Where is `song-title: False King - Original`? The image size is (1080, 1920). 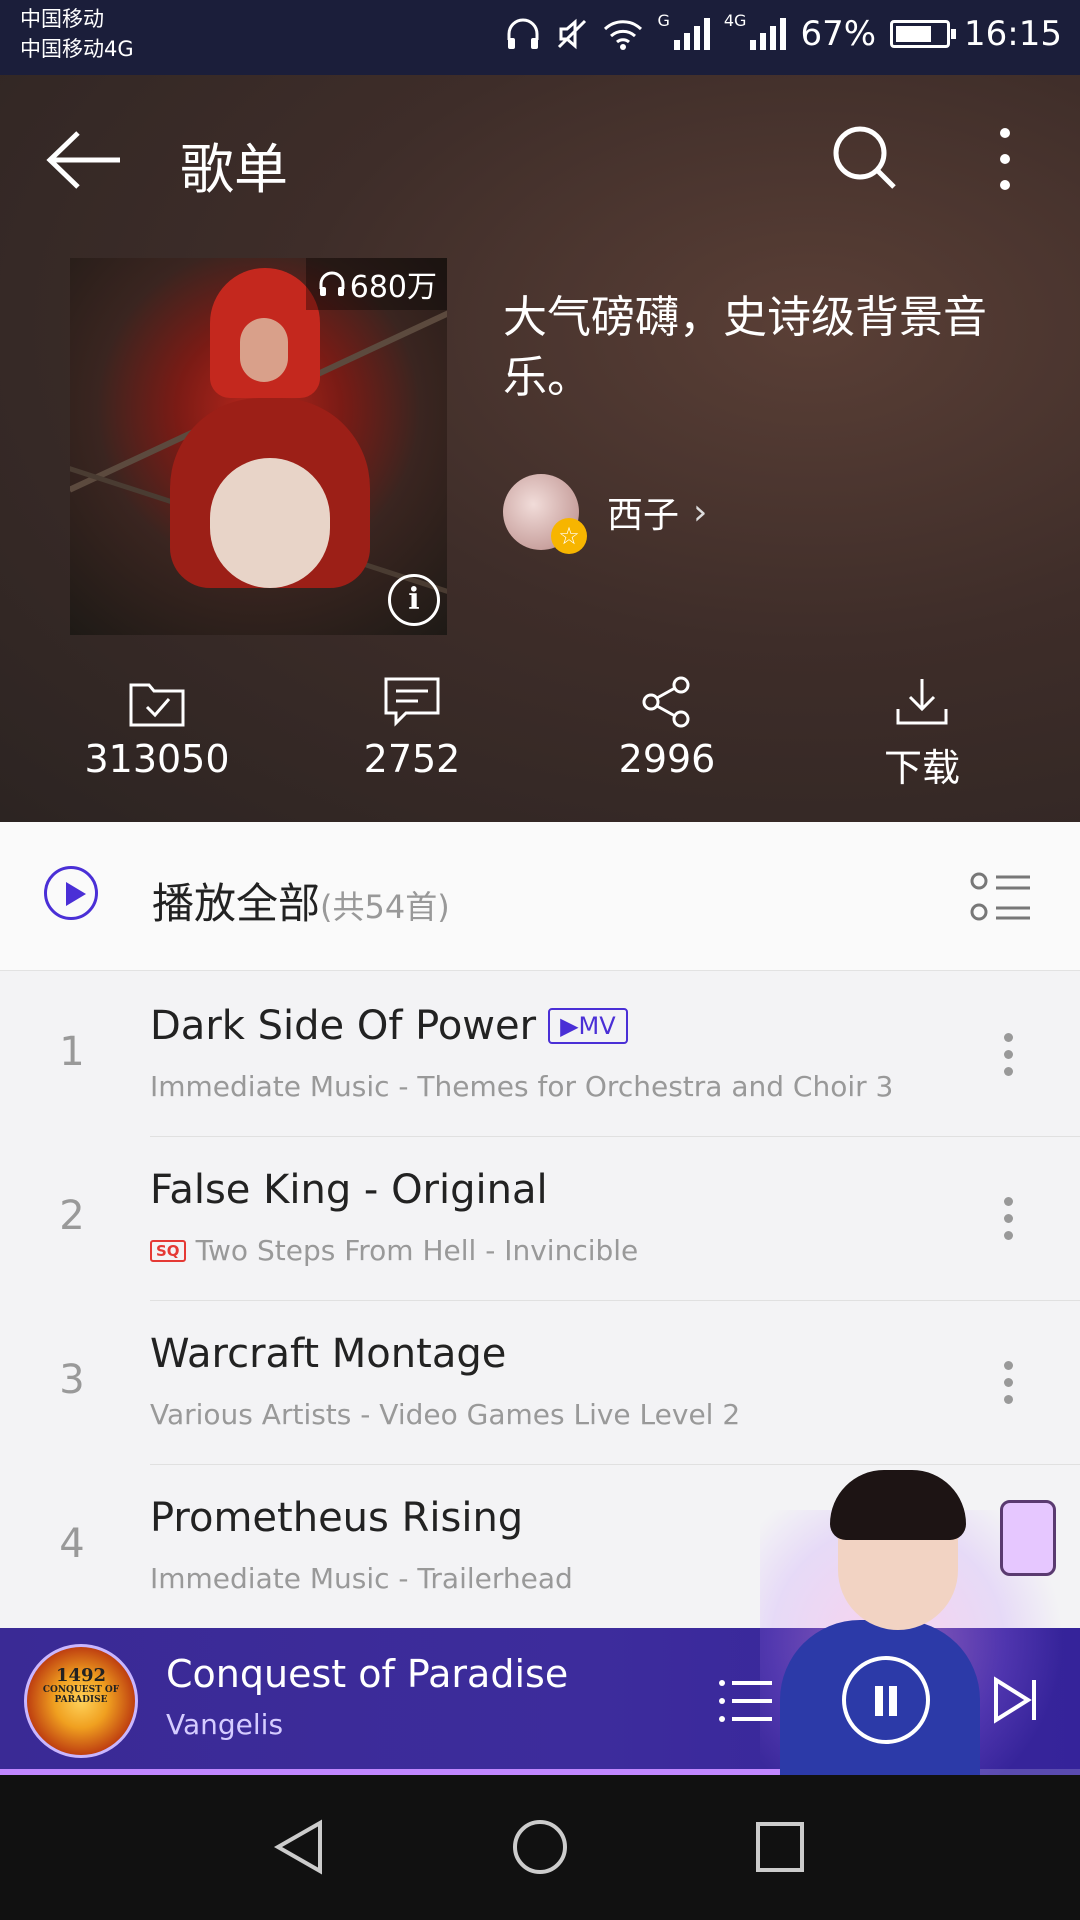
song-title: False King - Original is located at coordinates (349, 1190).